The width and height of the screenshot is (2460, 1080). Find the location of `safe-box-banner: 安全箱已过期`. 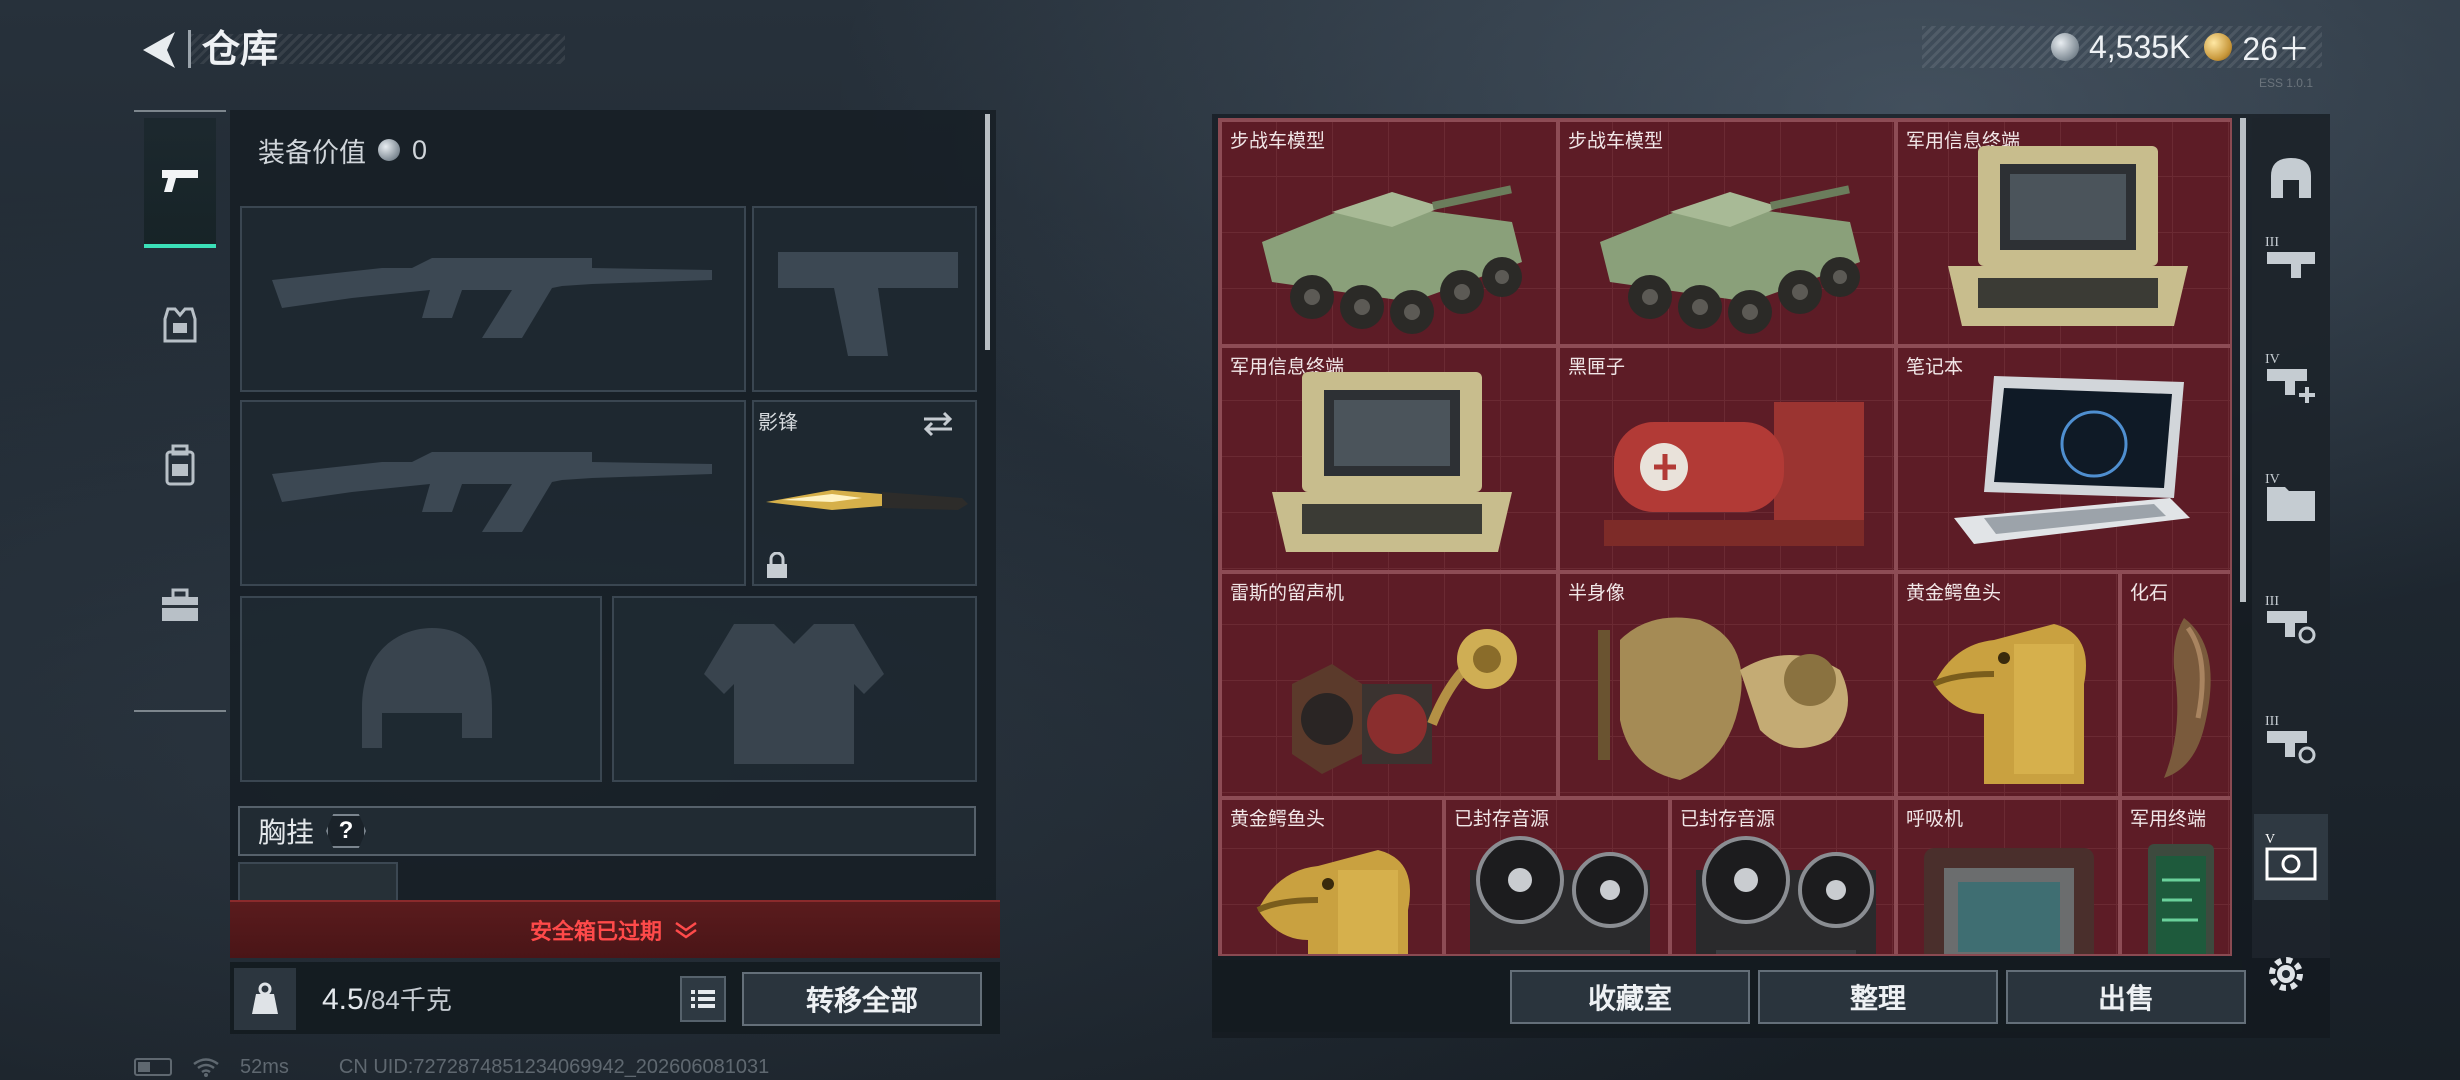

safe-box-banner: 安全箱已过期 is located at coordinates (615, 929).